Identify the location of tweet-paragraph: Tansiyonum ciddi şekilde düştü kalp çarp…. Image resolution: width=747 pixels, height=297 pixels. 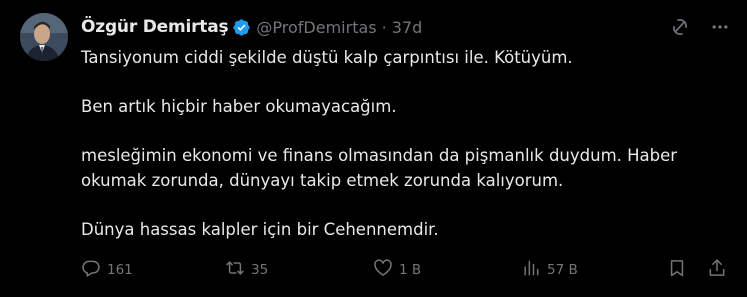
(327, 57).